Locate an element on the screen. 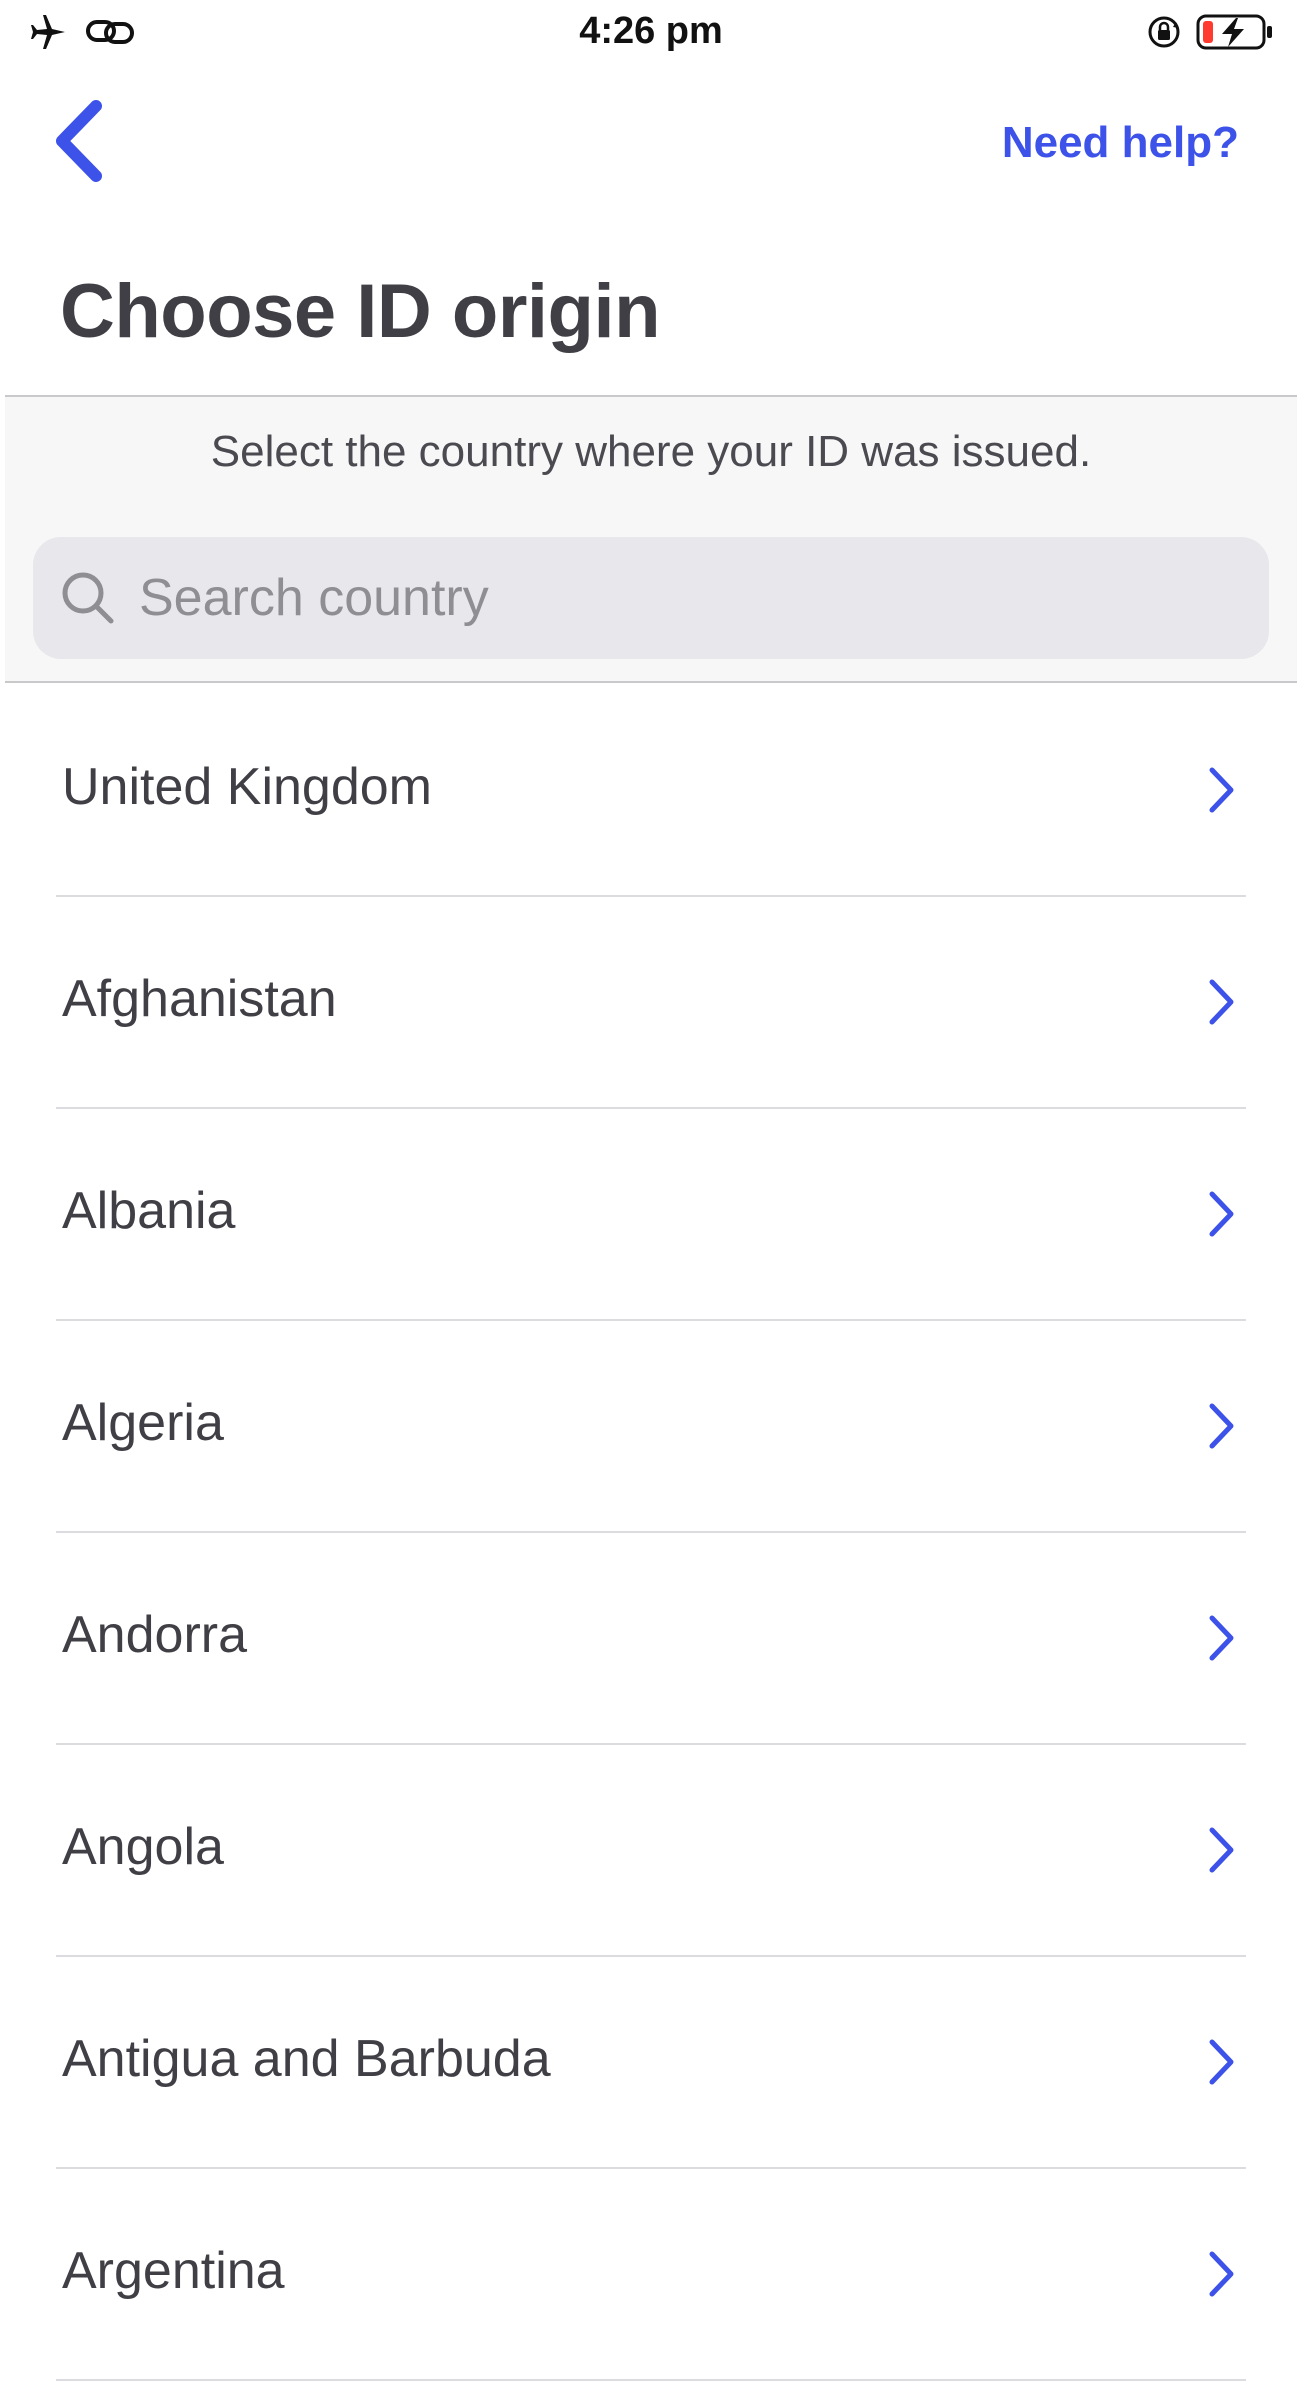 Image resolution: width=1302 pixels, height=2381 pixels. search-icon is located at coordinates (88, 598).